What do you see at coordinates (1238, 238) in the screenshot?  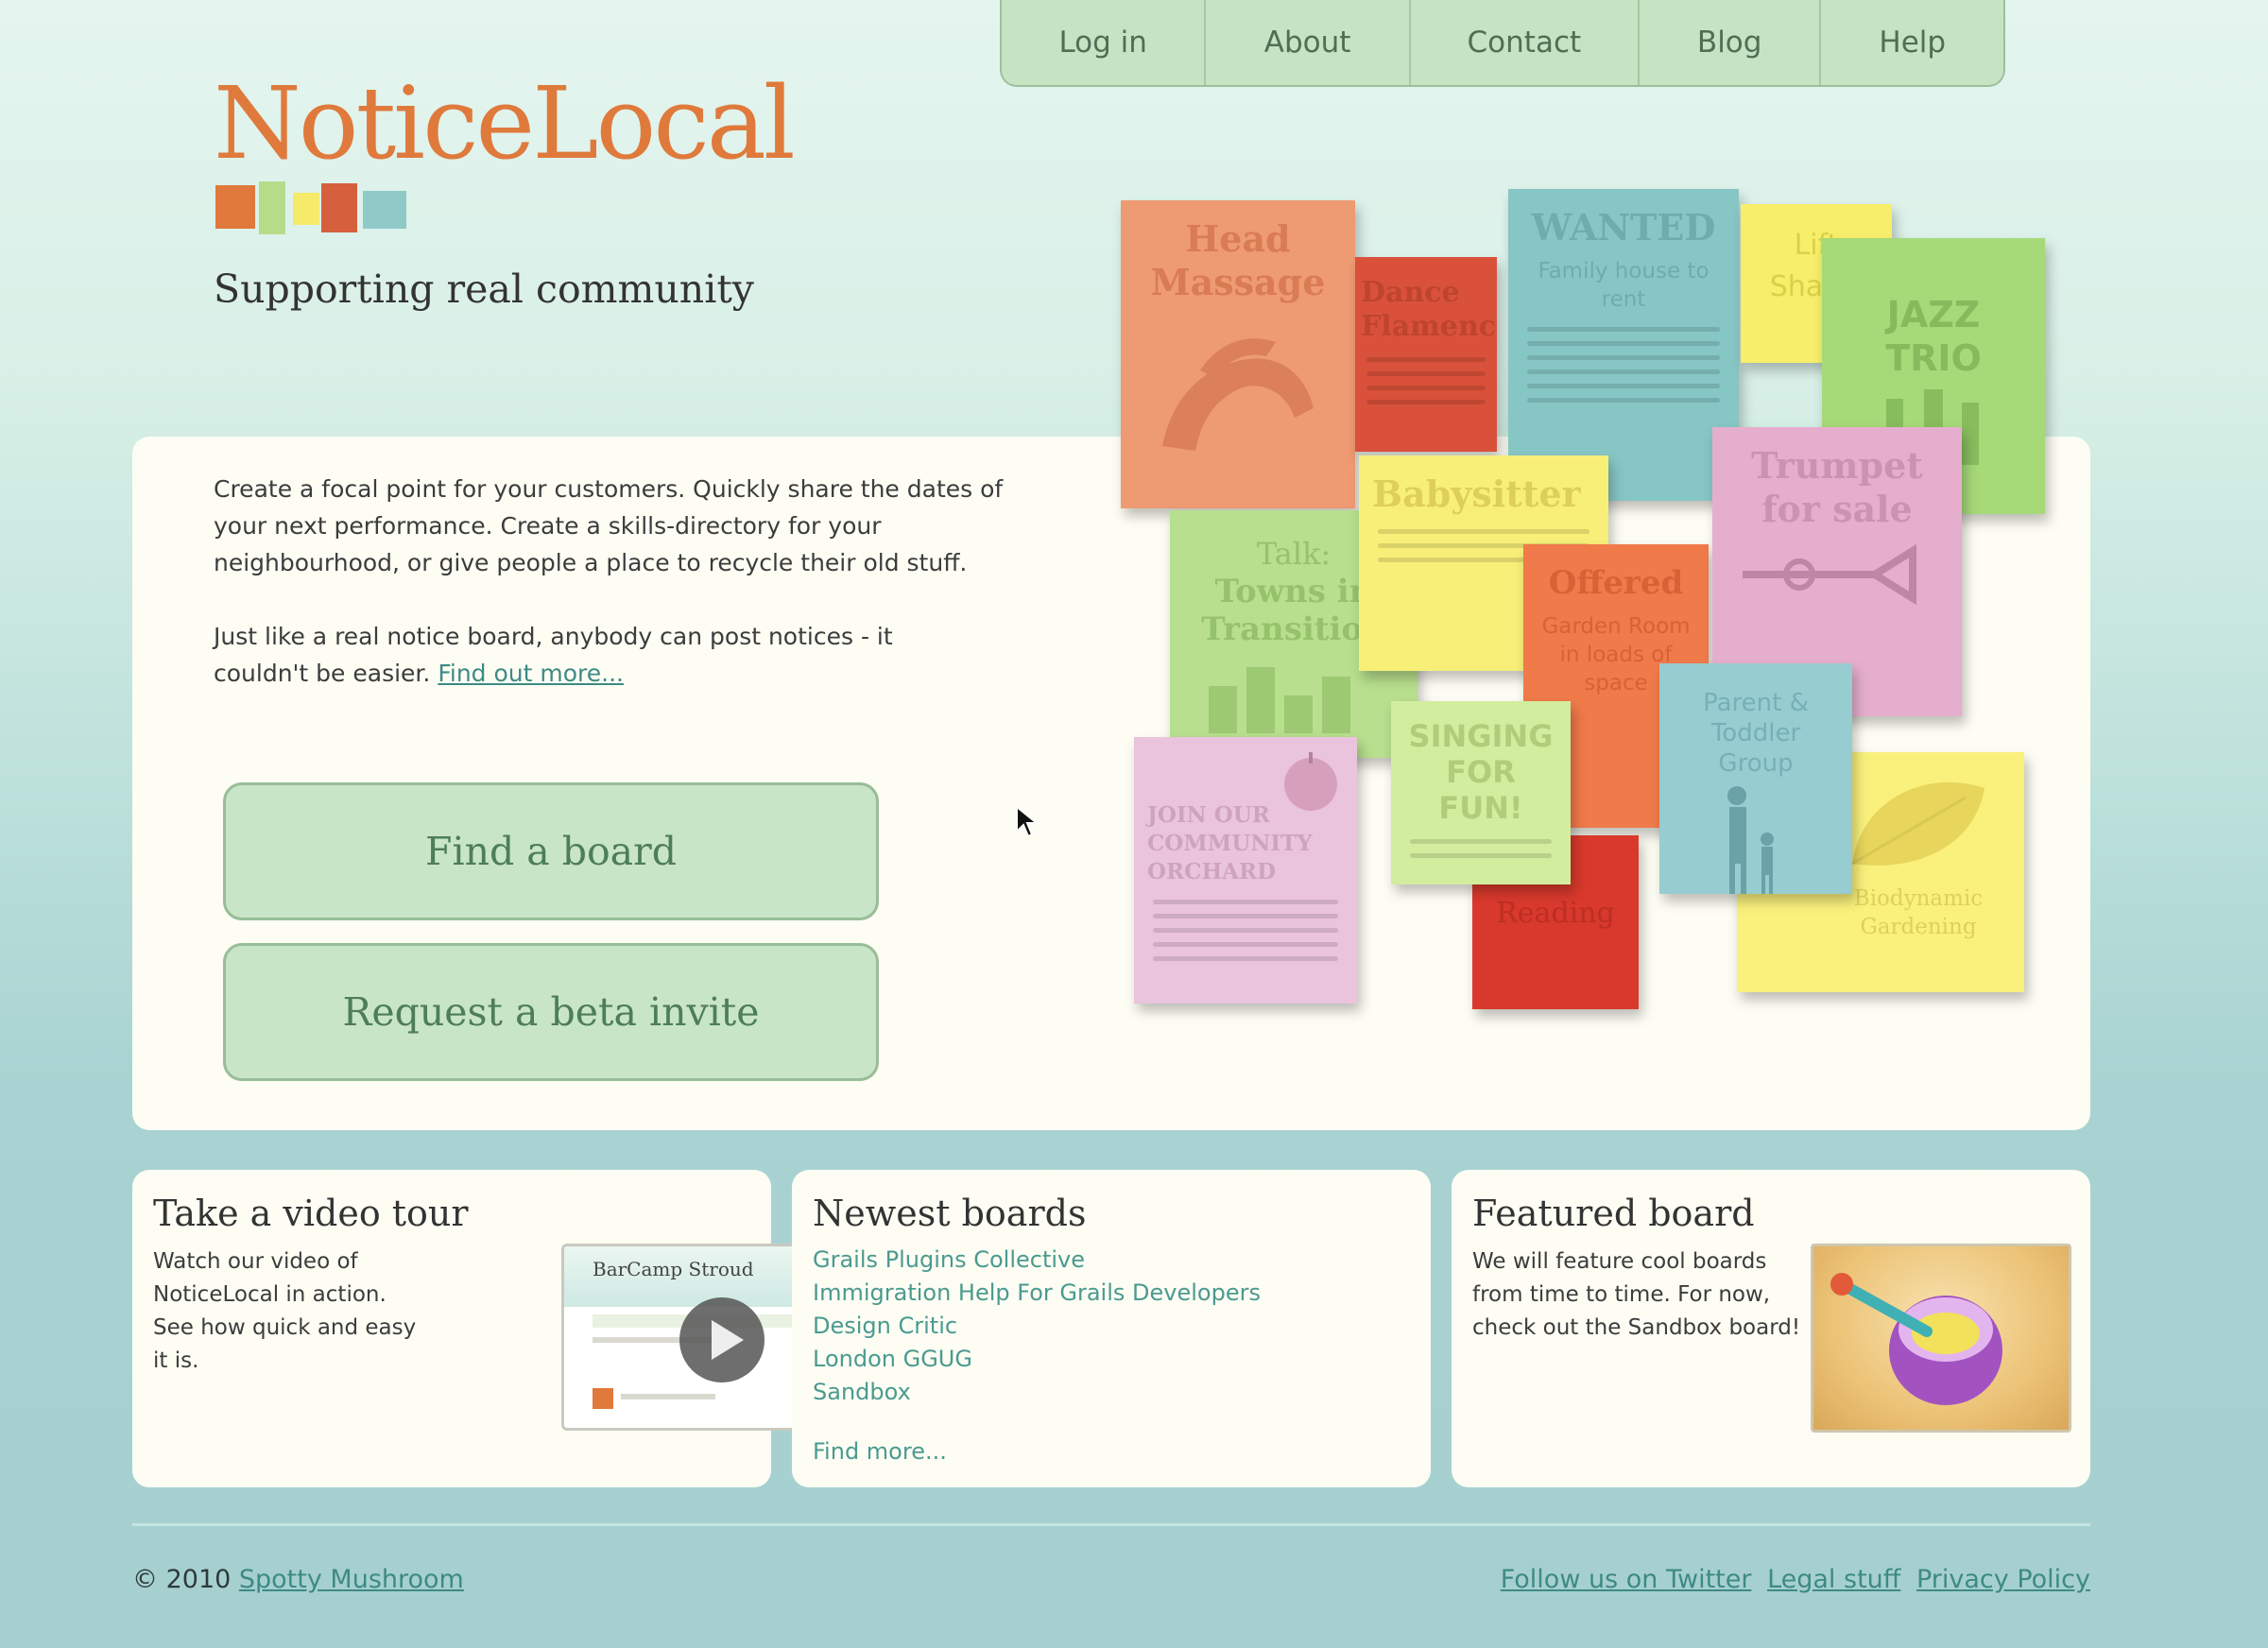 I see `note-head-massage-line1: Head` at bounding box center [1238, 238].